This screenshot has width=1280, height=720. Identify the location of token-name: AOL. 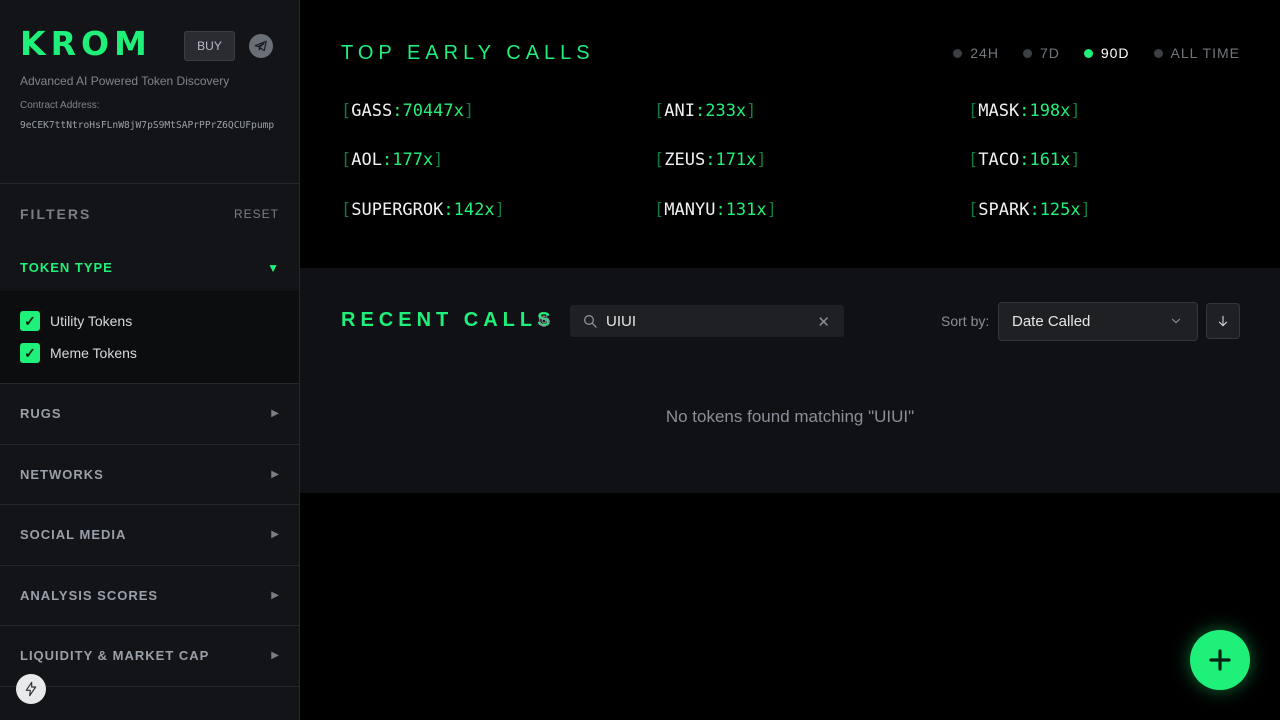
(366, 160).